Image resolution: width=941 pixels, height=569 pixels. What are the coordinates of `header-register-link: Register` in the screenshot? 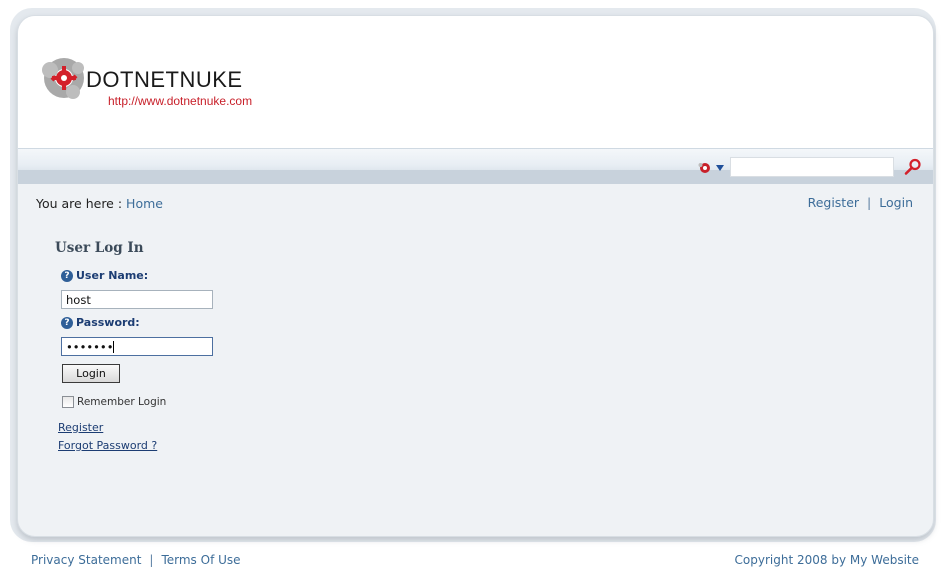 It's located at (833, 202).